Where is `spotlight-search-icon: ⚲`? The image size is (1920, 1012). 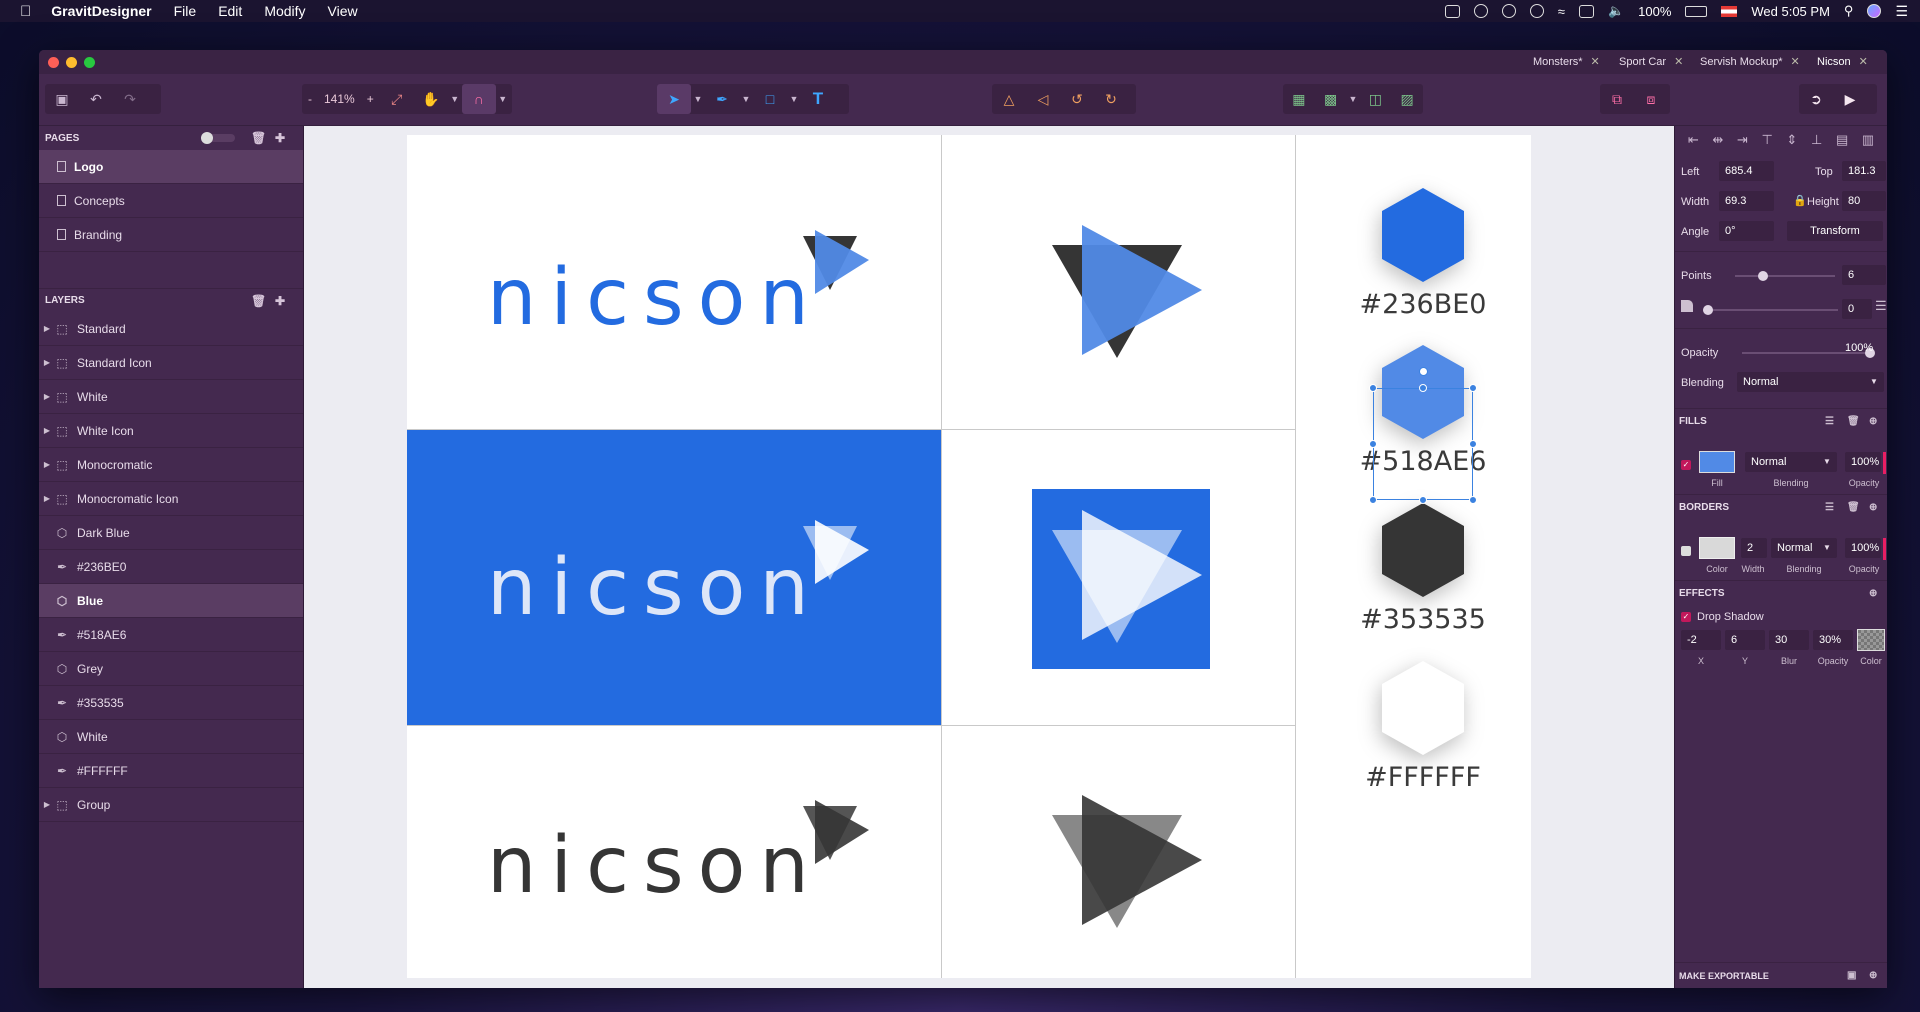 spotlight-search-icon: ⚲ is located at coordinates (1849, 11).